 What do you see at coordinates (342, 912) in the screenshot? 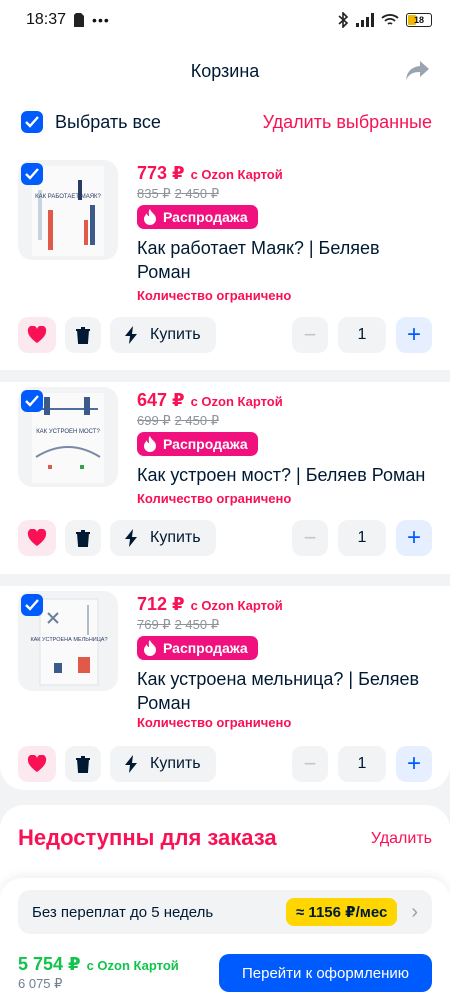
I see `installment-amount: ≈ 1156 ₽/мес` at bounding box center [342, 912].